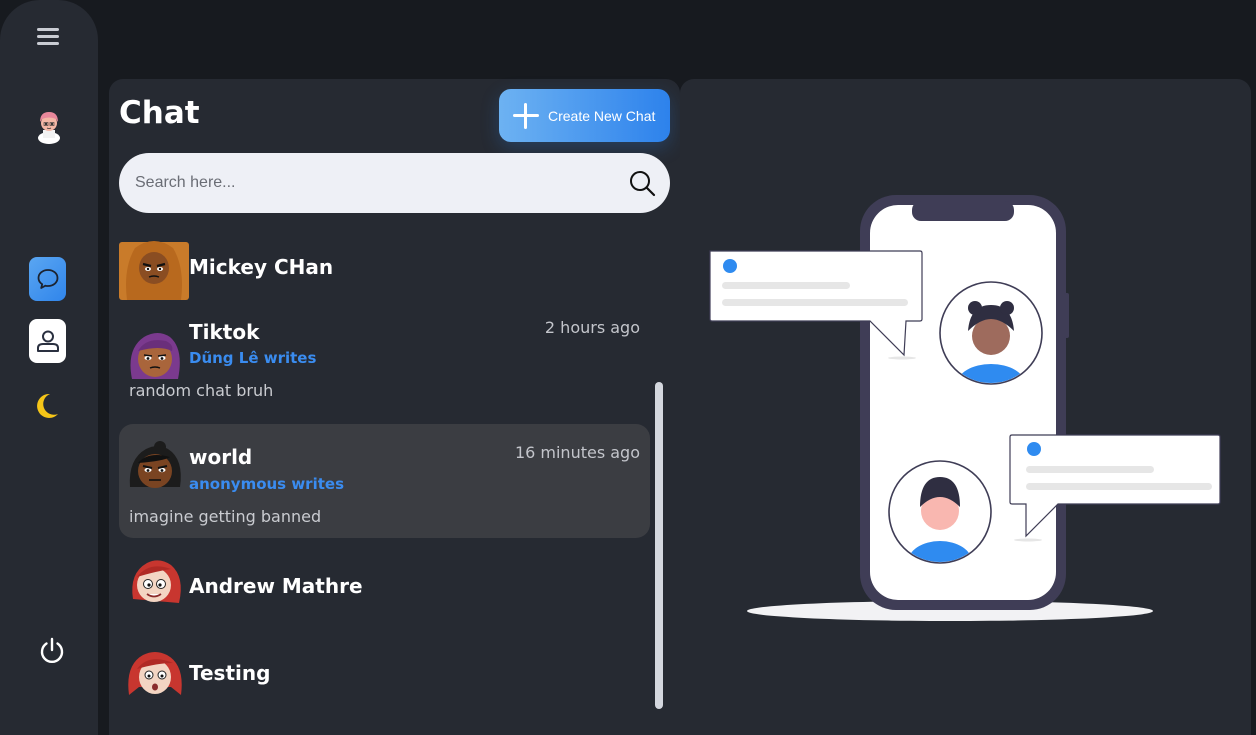  Describe the element at coordinates (381, 183) in the screenshot. I see `search-input` at that location.